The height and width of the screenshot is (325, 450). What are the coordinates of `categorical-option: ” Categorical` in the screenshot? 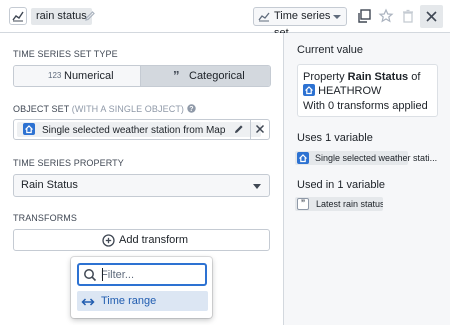 It's located at (205, 76).